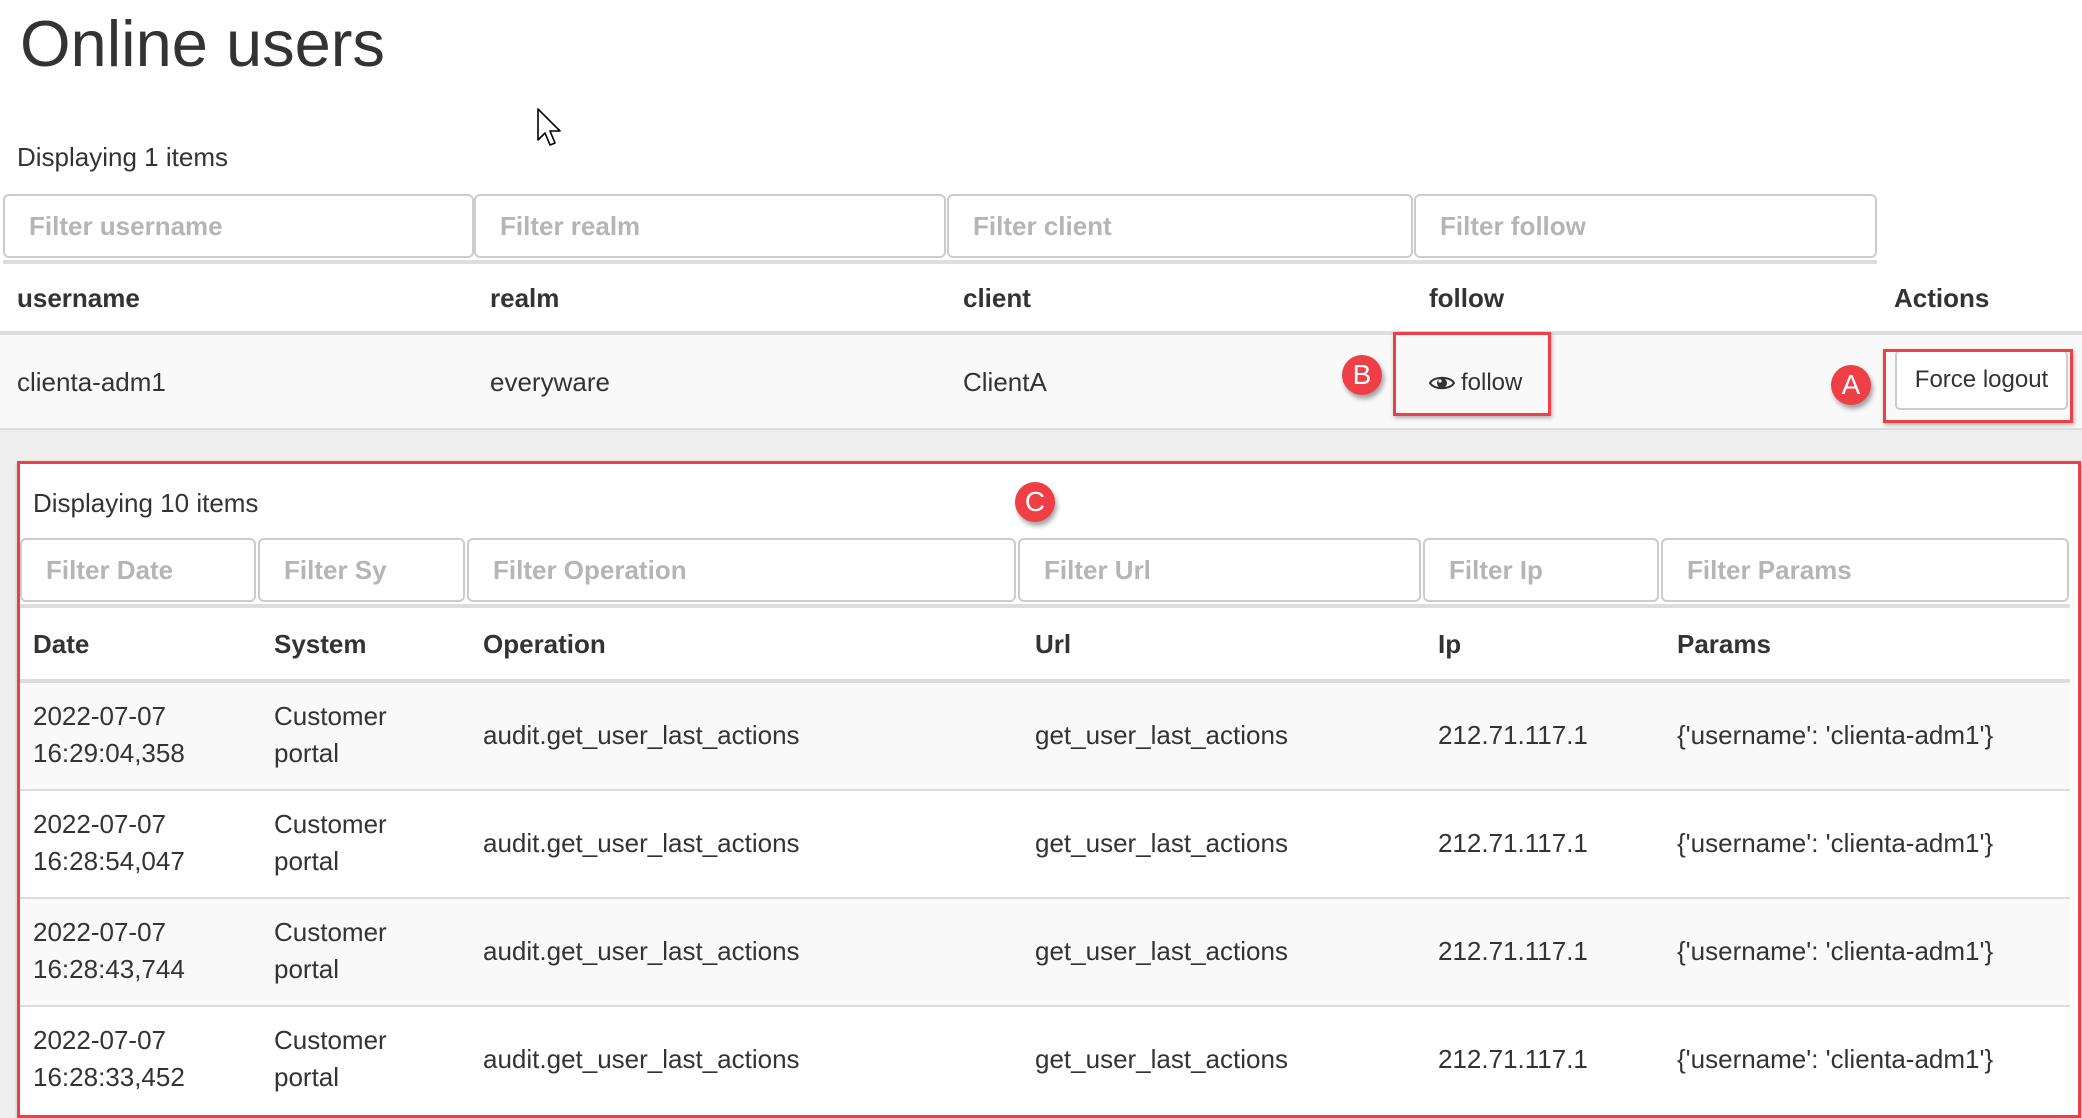  What do you see at coordinates (549, 127) in the screenshot?
I see `mouse-cursor-icon` at bounding box center [549, 127].